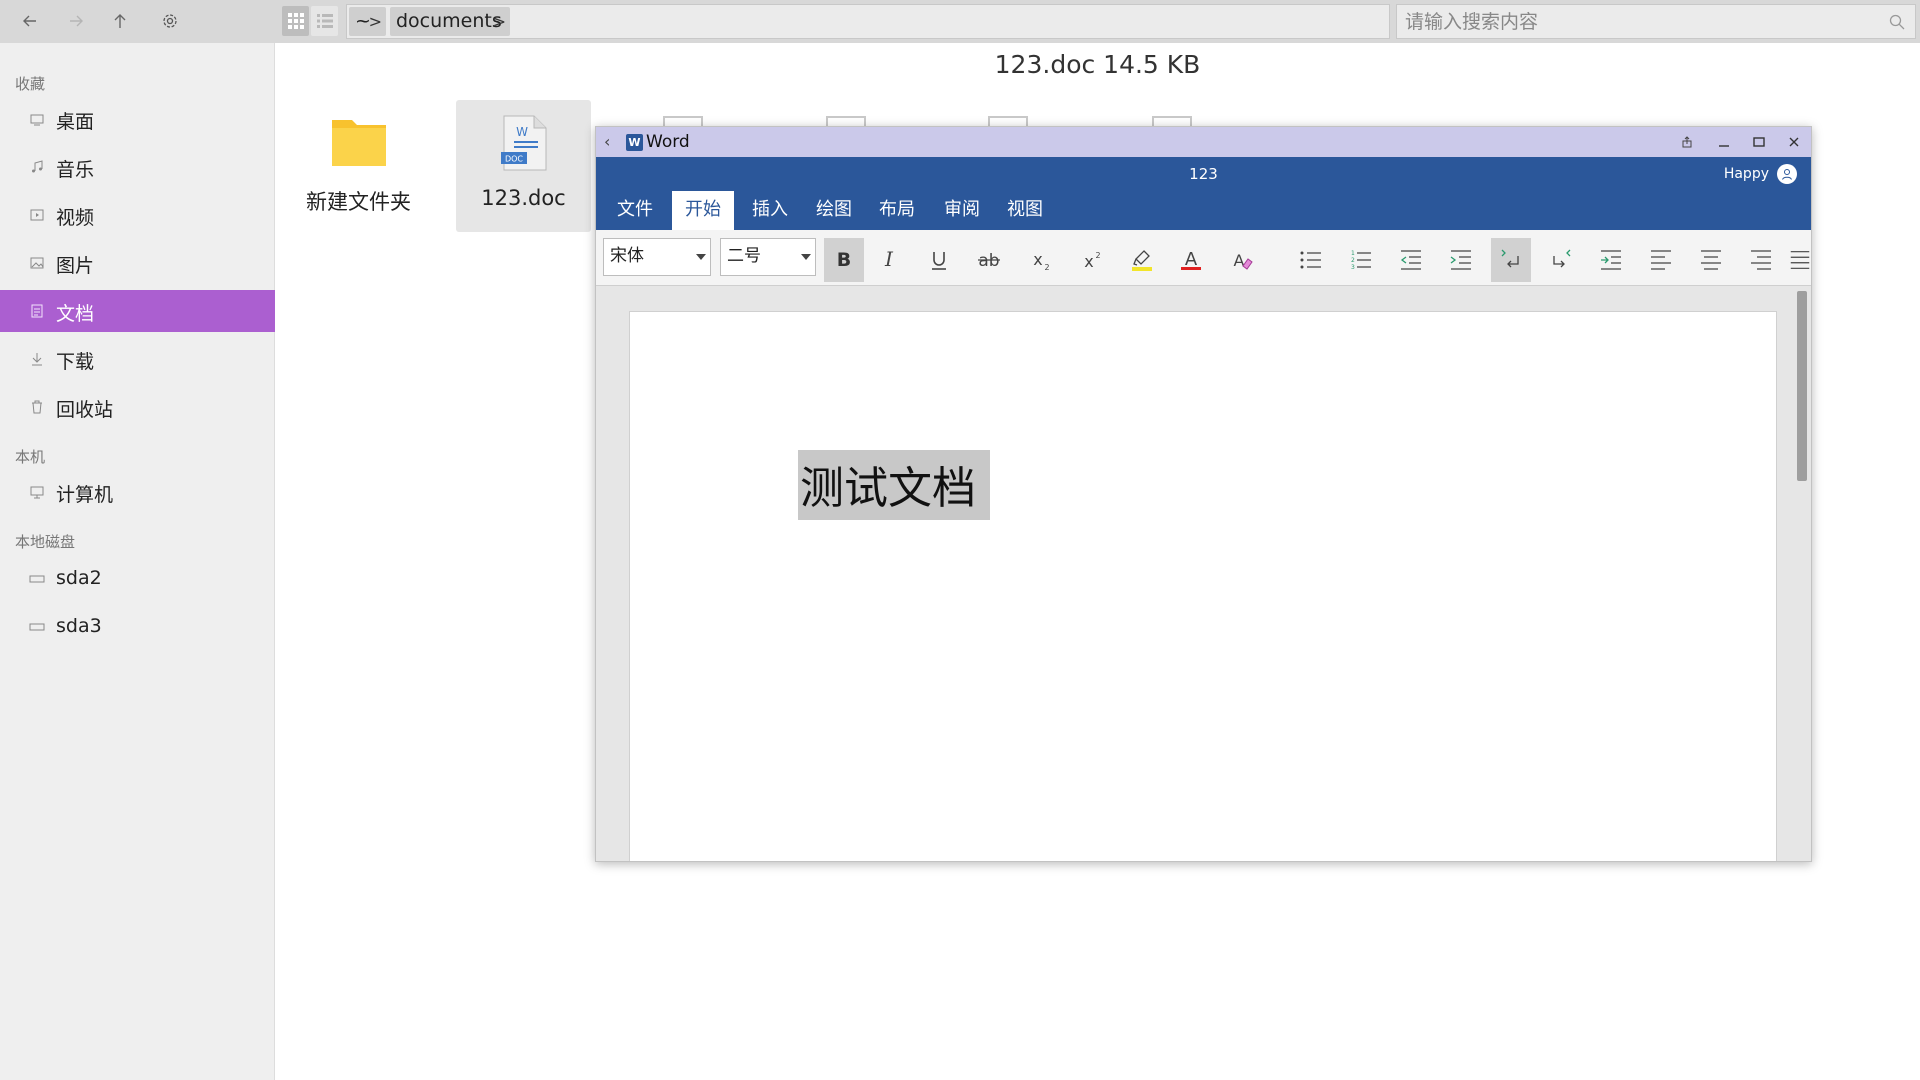 Image resolution: width=1920 pixels, height=1080 pixels. What do you see at coordinates (1802, 386) in the screenshot?
I see `scrollbar-thumb` at bounding box center [1802, 386].